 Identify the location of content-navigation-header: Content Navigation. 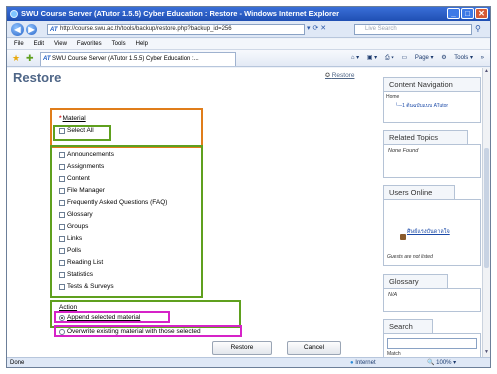
(432, 84).